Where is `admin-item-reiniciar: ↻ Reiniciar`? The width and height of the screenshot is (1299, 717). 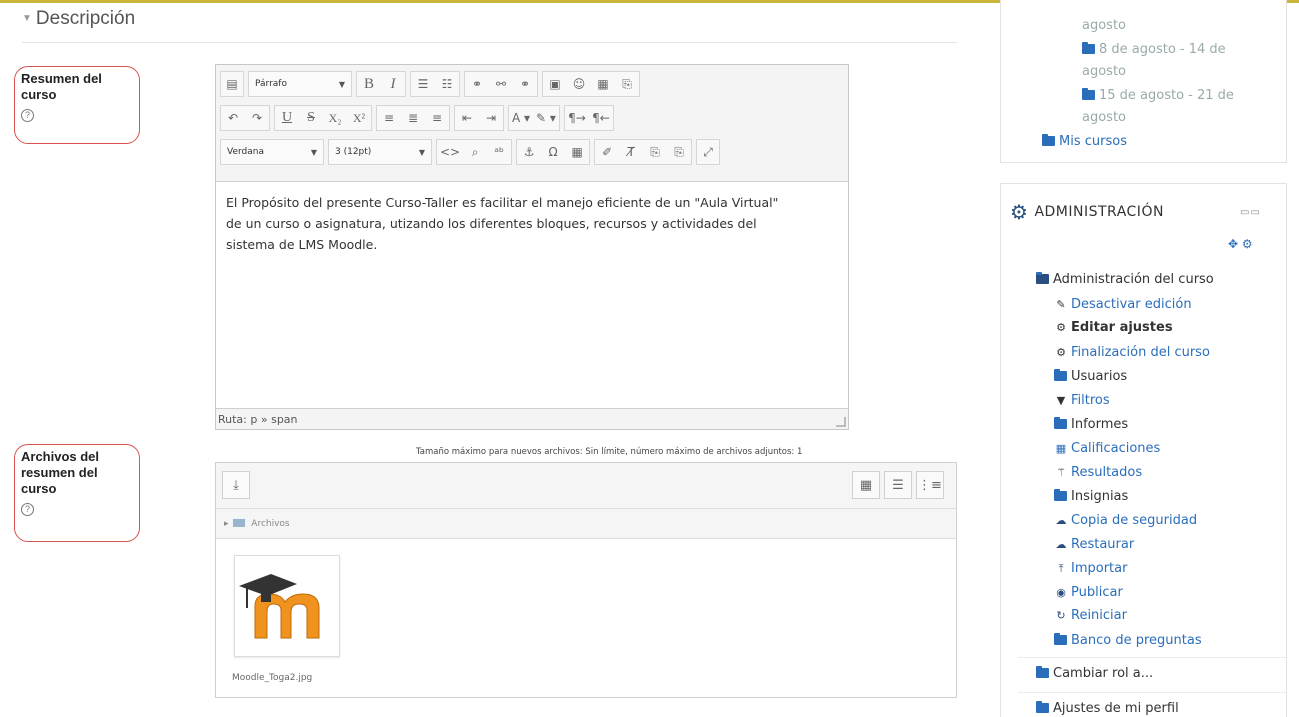 admin-item-reiniciar: ↻ Reiniciar is located at coordinates (1090, 615).